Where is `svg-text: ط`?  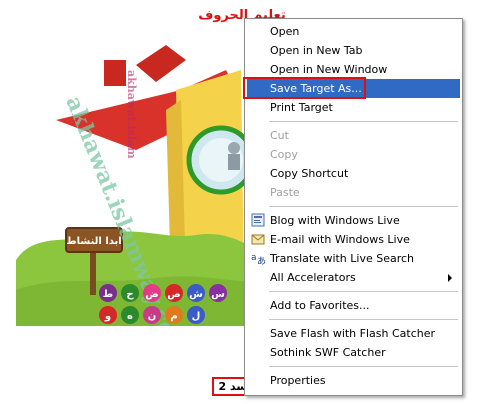
svg-text: ط is located at coordinates (108, 294).